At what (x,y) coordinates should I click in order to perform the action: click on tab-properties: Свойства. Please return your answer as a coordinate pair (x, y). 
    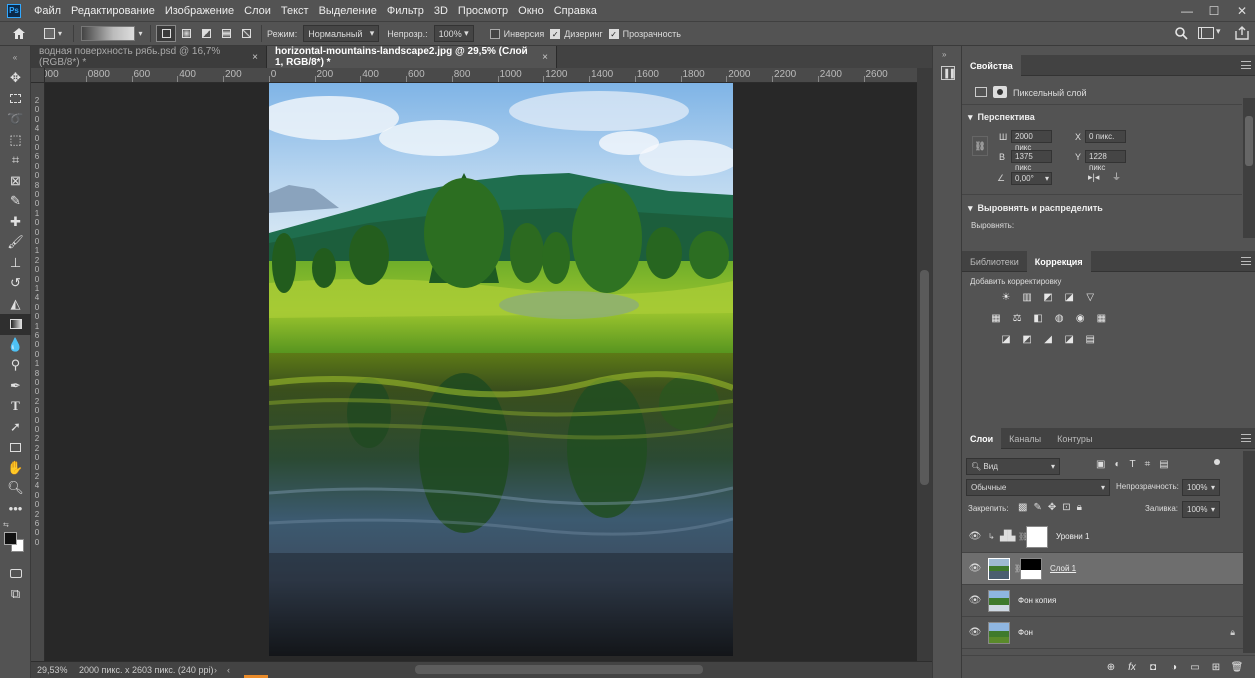
    Looking at the image, I should click on (991, 65).